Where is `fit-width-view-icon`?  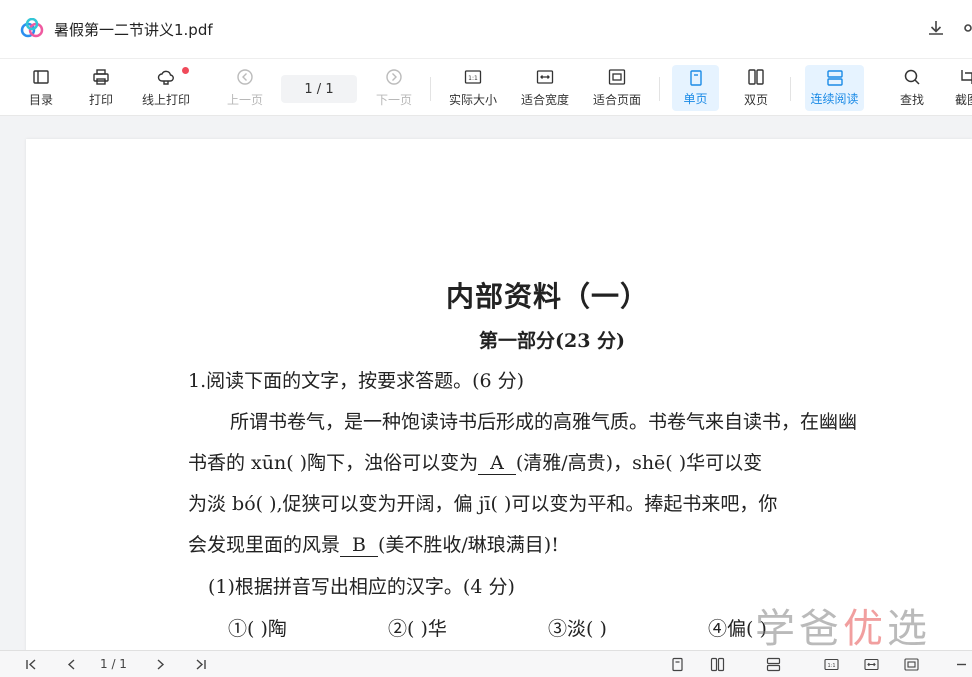
fit-width-view-icon is located at coordinates (871, 664).